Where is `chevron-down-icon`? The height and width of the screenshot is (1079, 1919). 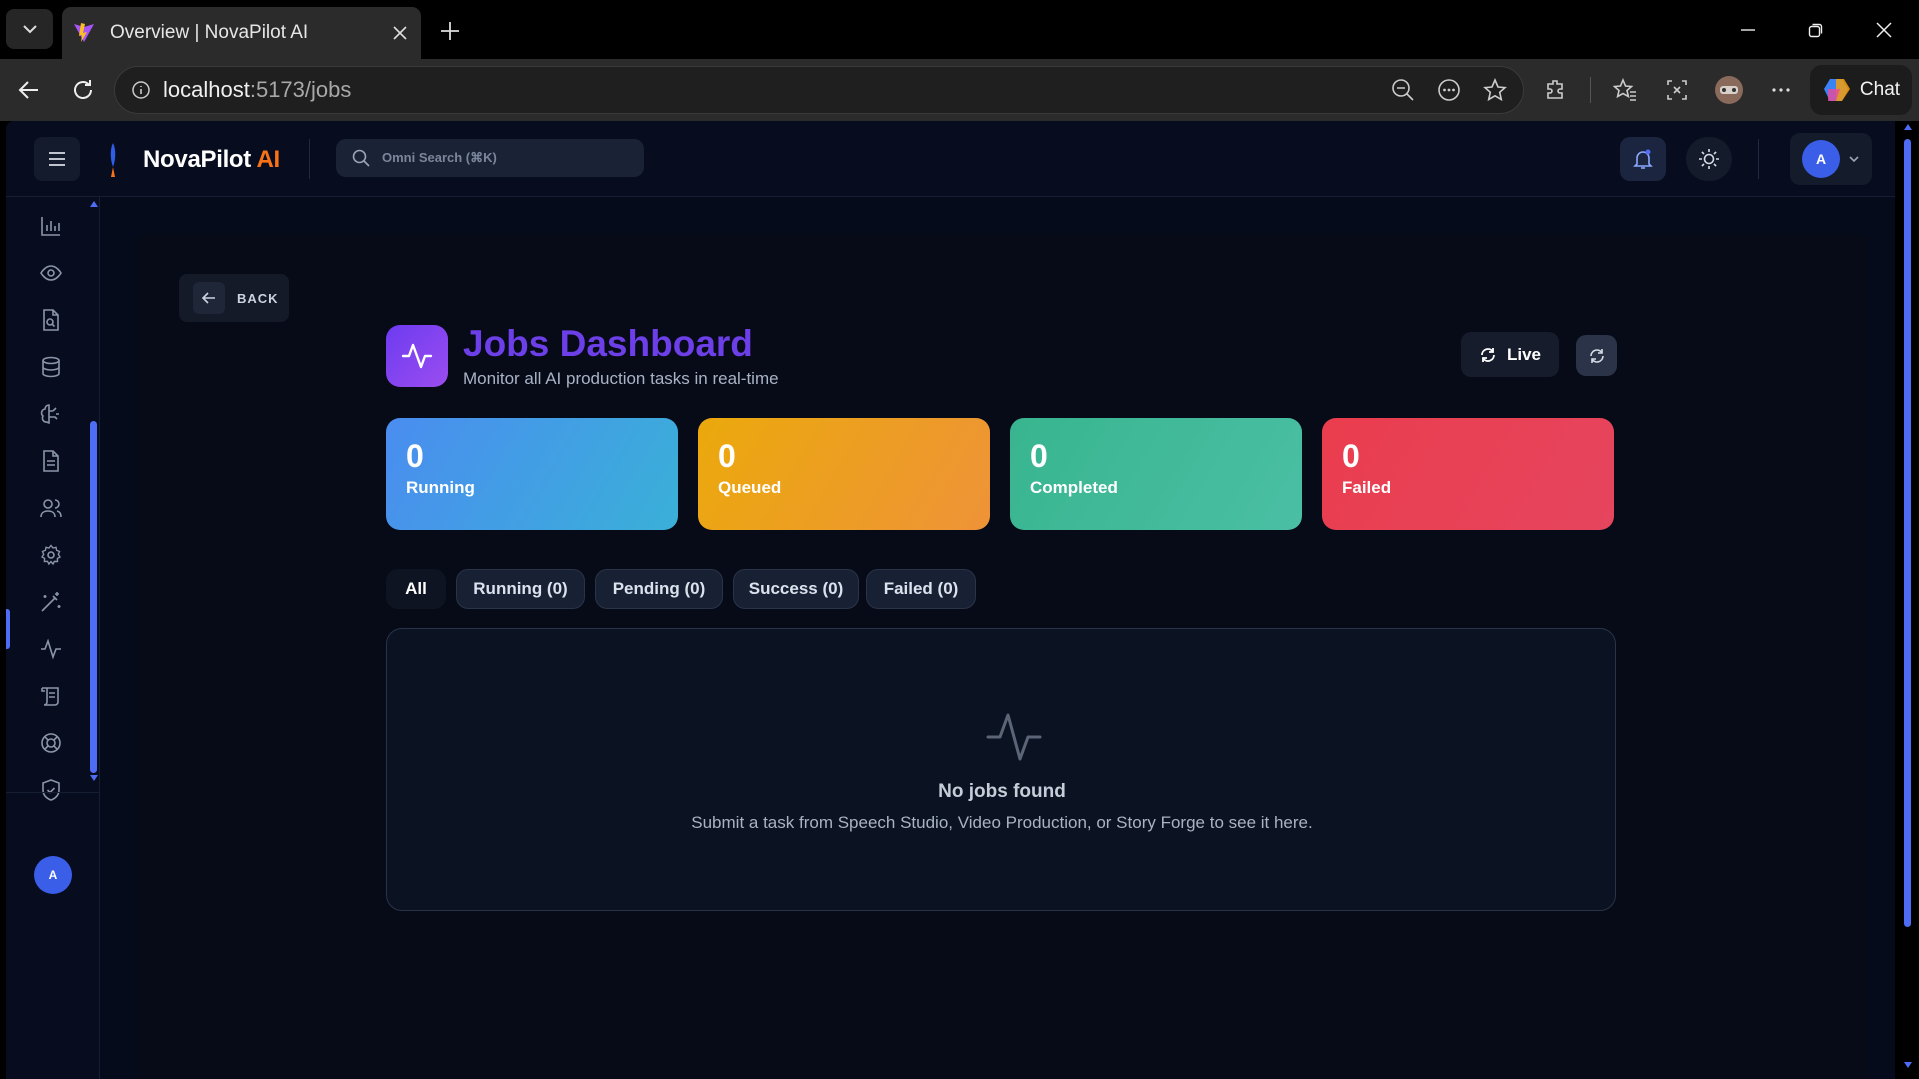
chevron-down-icon is located at coordinates (1854, 159).